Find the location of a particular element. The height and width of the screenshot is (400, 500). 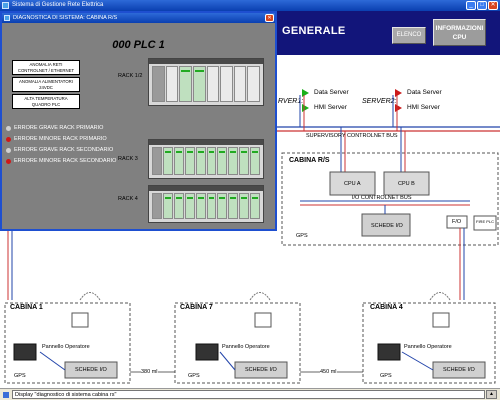

cabina-4-panel-label: Pannello Operatore is located at coordinates (428, 347).